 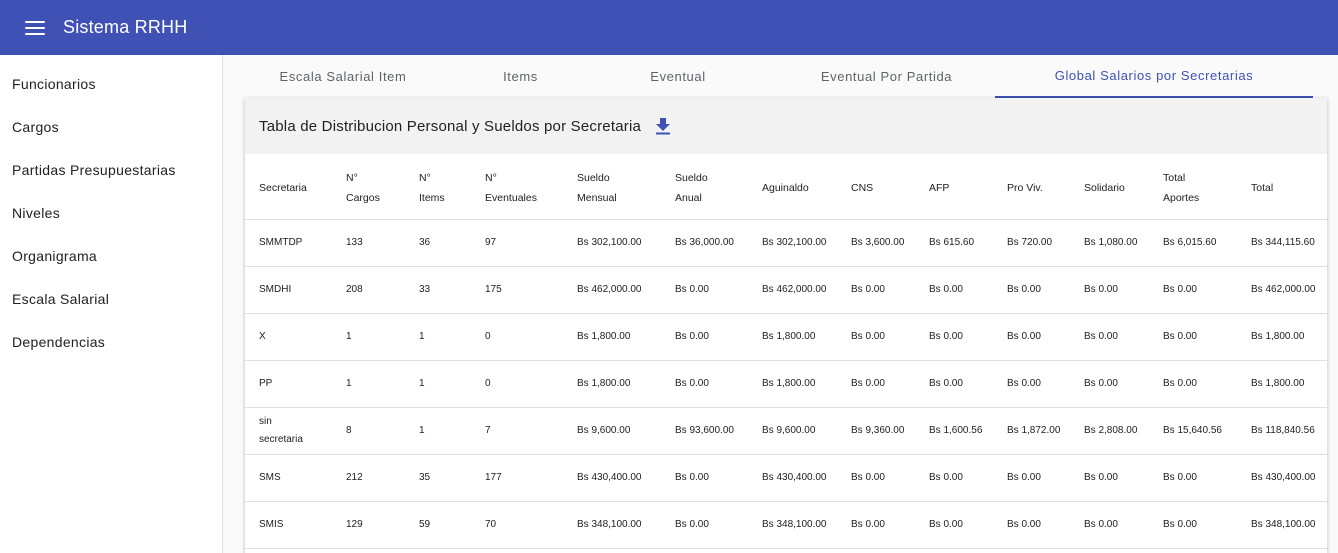 I want to click on header-sueldo-anual-label: Sueldo Anual, so click(x=691, y=188).